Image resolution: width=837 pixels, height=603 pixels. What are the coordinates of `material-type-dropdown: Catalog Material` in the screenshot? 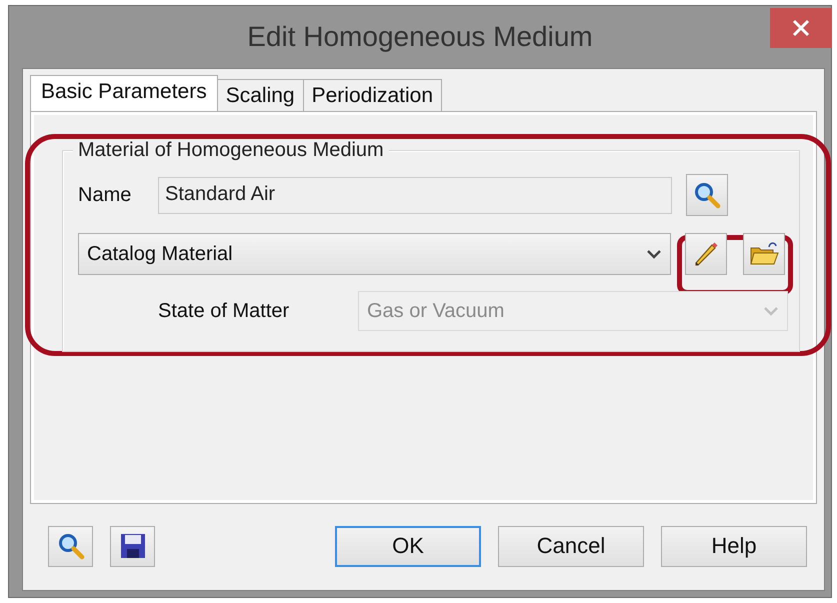 It's located at (374, 254).